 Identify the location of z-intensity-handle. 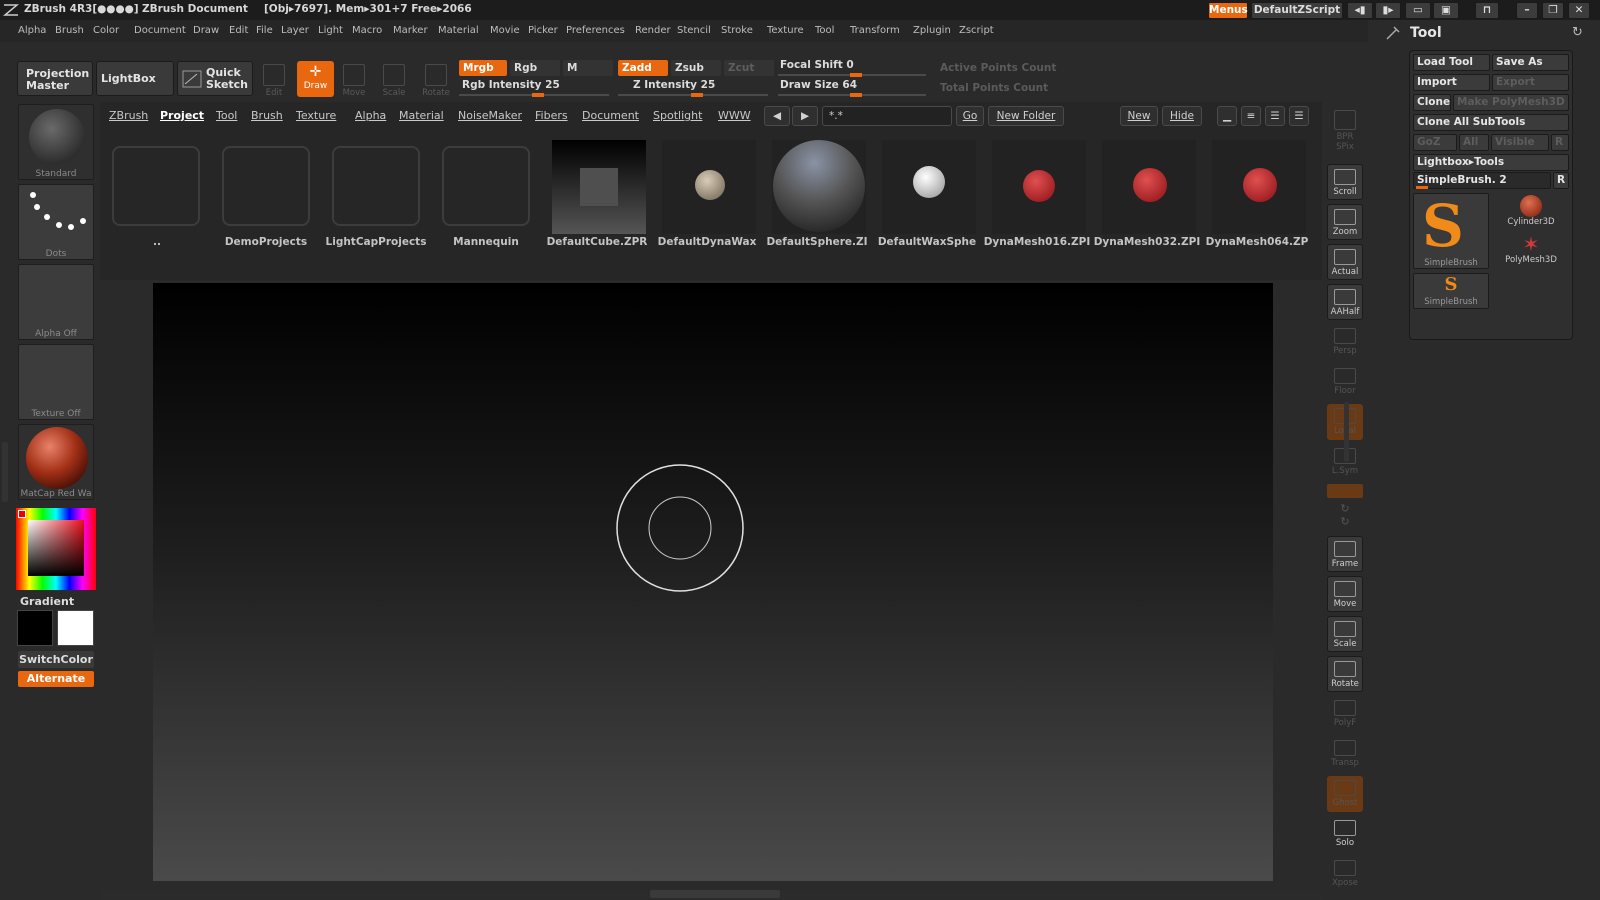
(697, 95).